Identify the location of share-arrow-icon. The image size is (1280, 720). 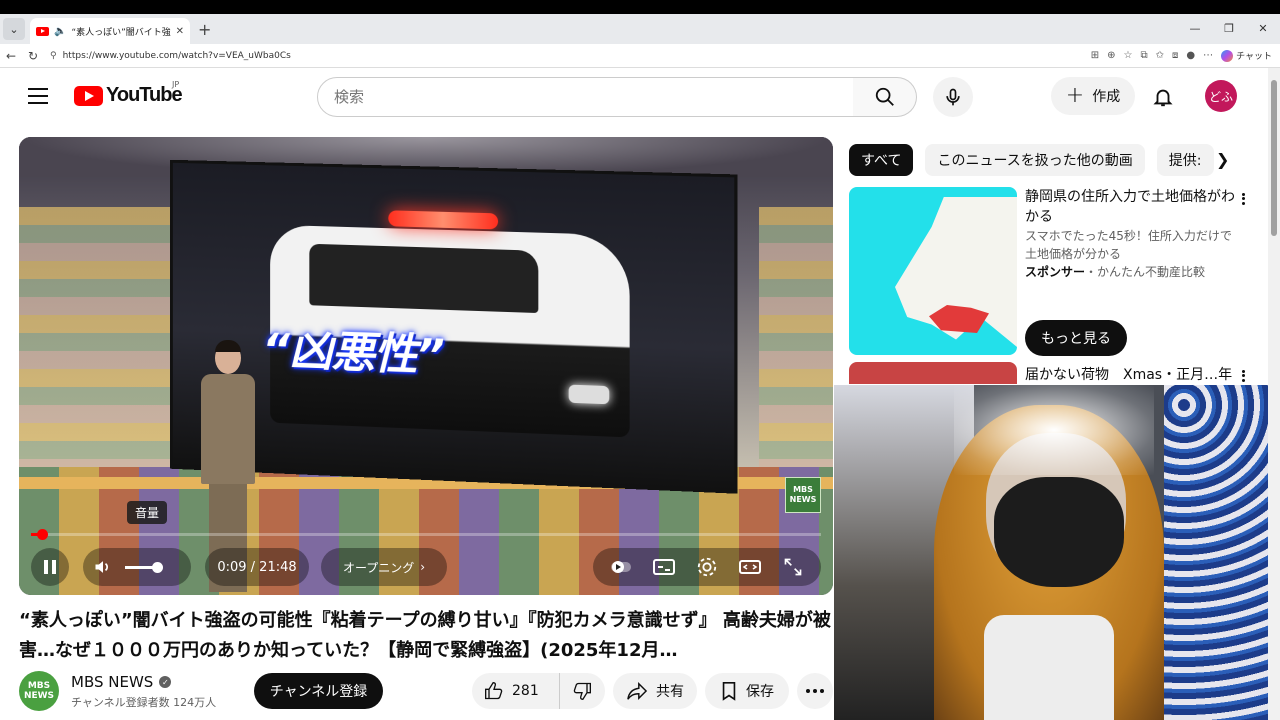
(637, 691).